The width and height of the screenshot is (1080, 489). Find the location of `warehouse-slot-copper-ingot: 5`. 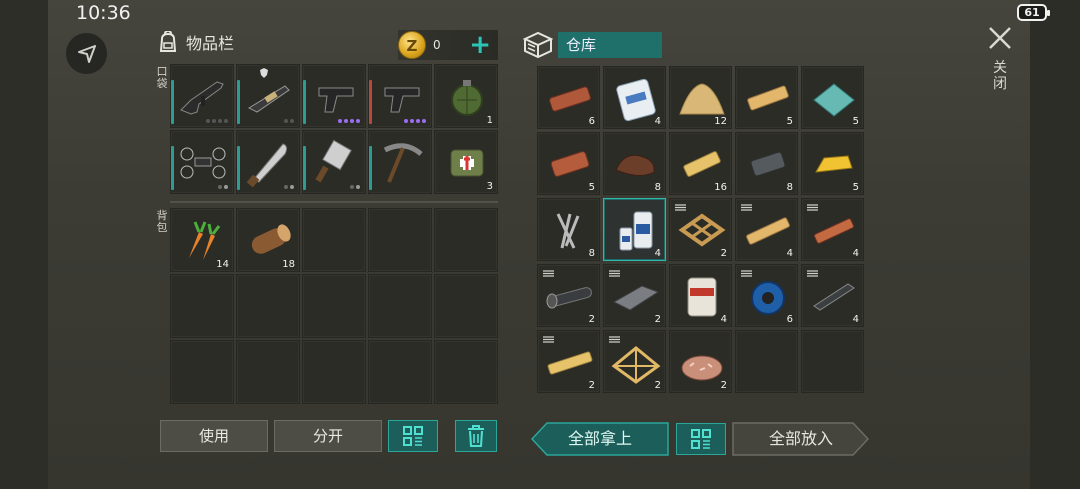

warehouse-slot-copper-ingot: 5 is located at coordinates (568, 163).